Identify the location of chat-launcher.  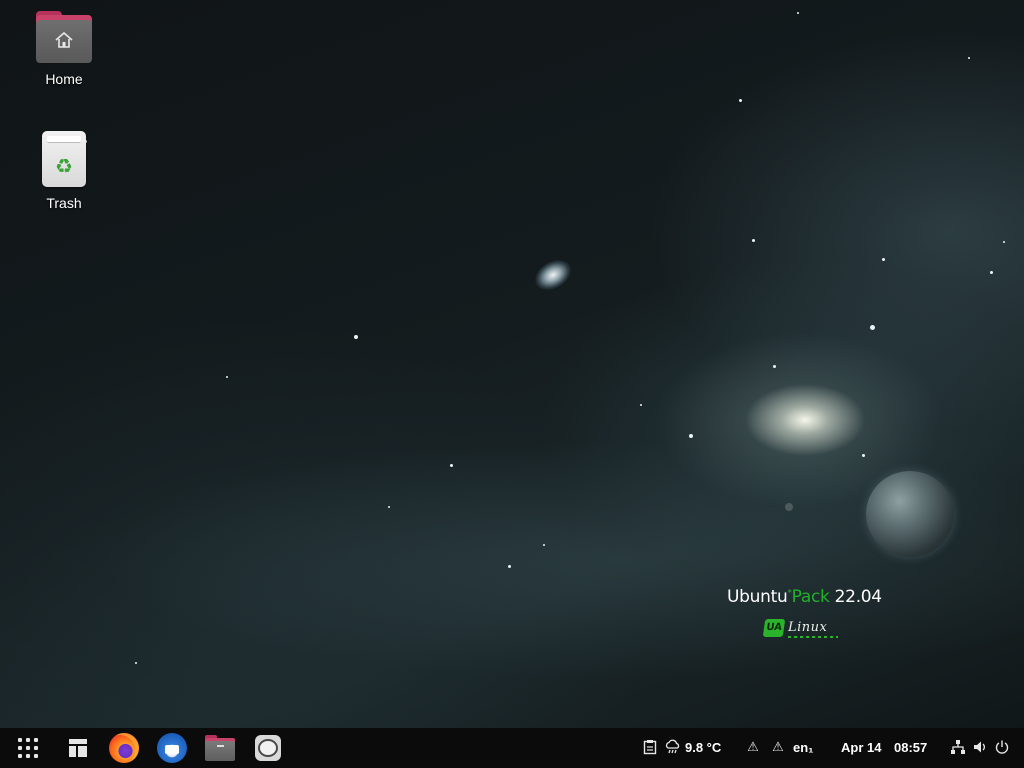
(268, 748).